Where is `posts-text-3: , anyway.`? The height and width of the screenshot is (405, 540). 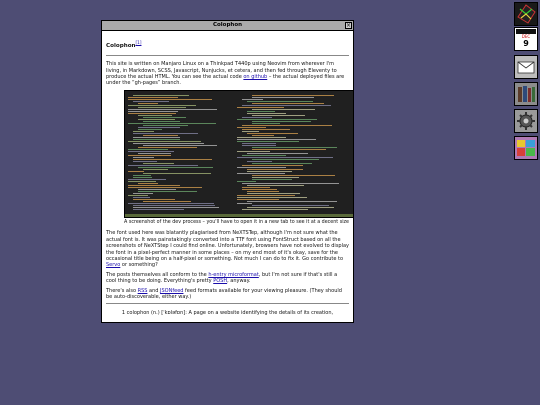
posts-text-3: , anyway. is located at coordinates (239, 281).